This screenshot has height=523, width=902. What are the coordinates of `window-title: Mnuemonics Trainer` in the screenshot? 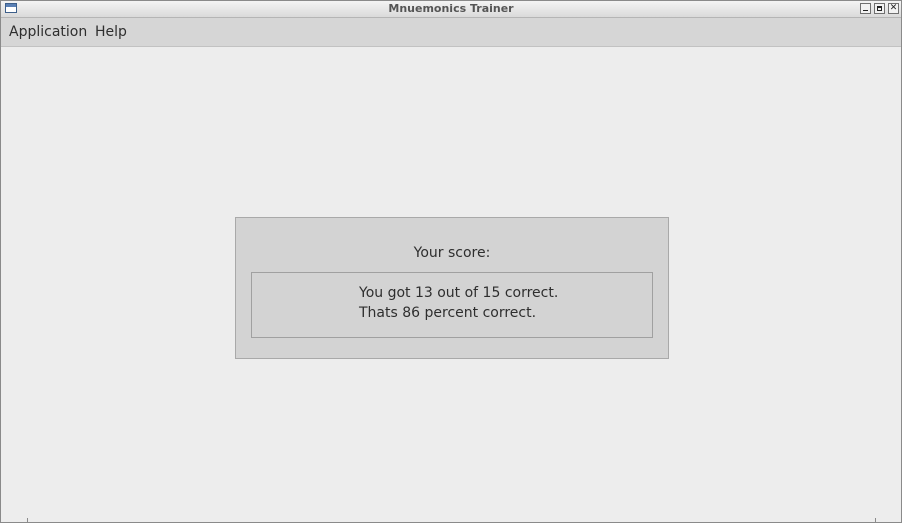 It's located at (451, 8).